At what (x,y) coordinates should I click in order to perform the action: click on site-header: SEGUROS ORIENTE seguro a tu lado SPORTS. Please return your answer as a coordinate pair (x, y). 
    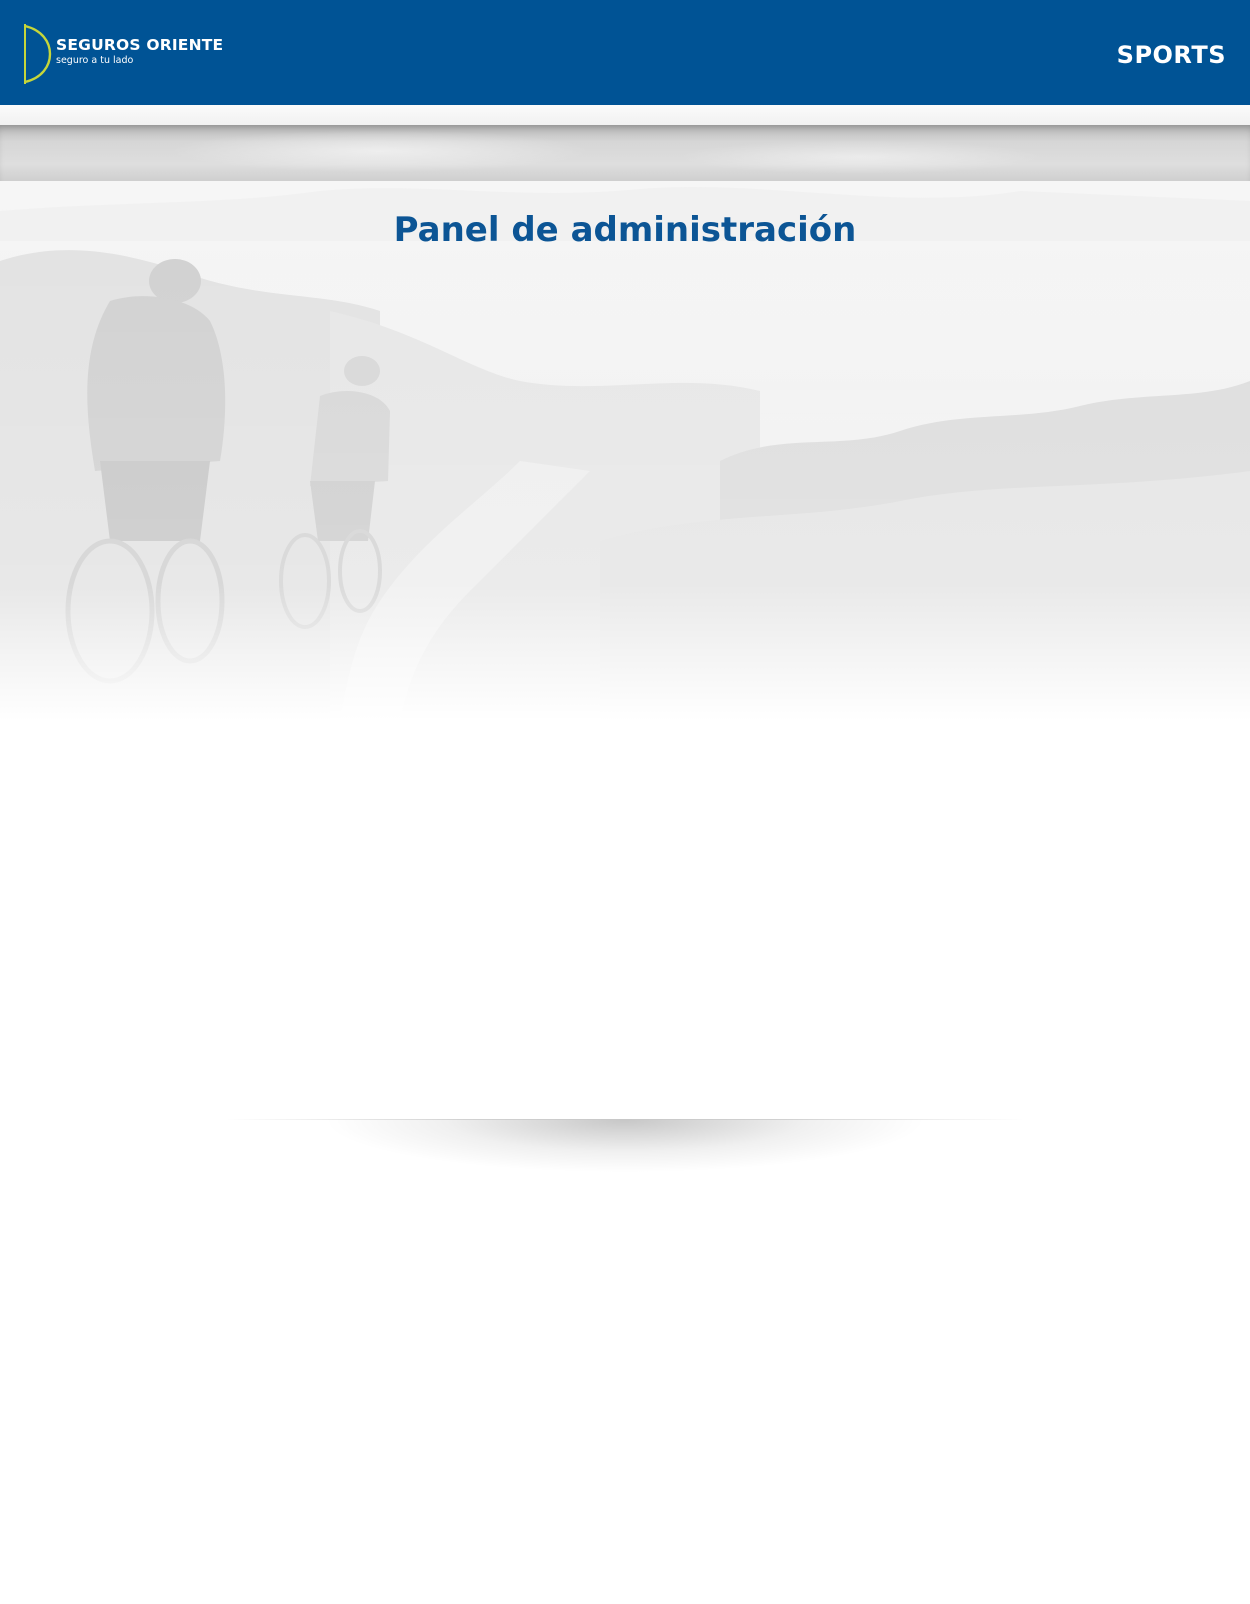
    Looking at the image, I should click on (625, 52).